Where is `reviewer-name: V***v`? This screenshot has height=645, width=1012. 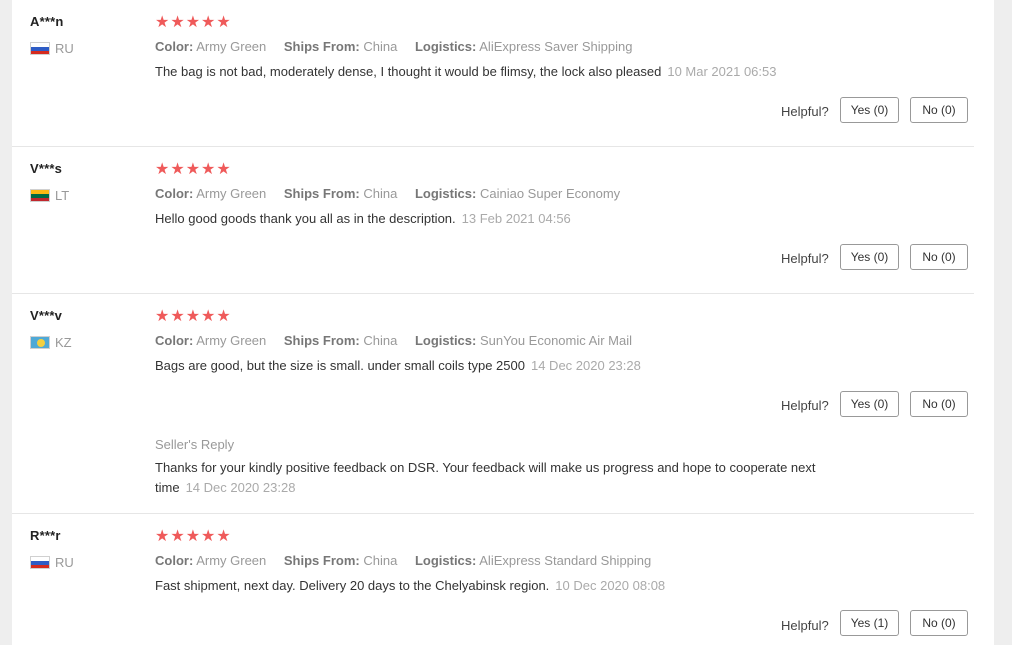 reviewer-name: V***v is located at coordinates (46, 315).